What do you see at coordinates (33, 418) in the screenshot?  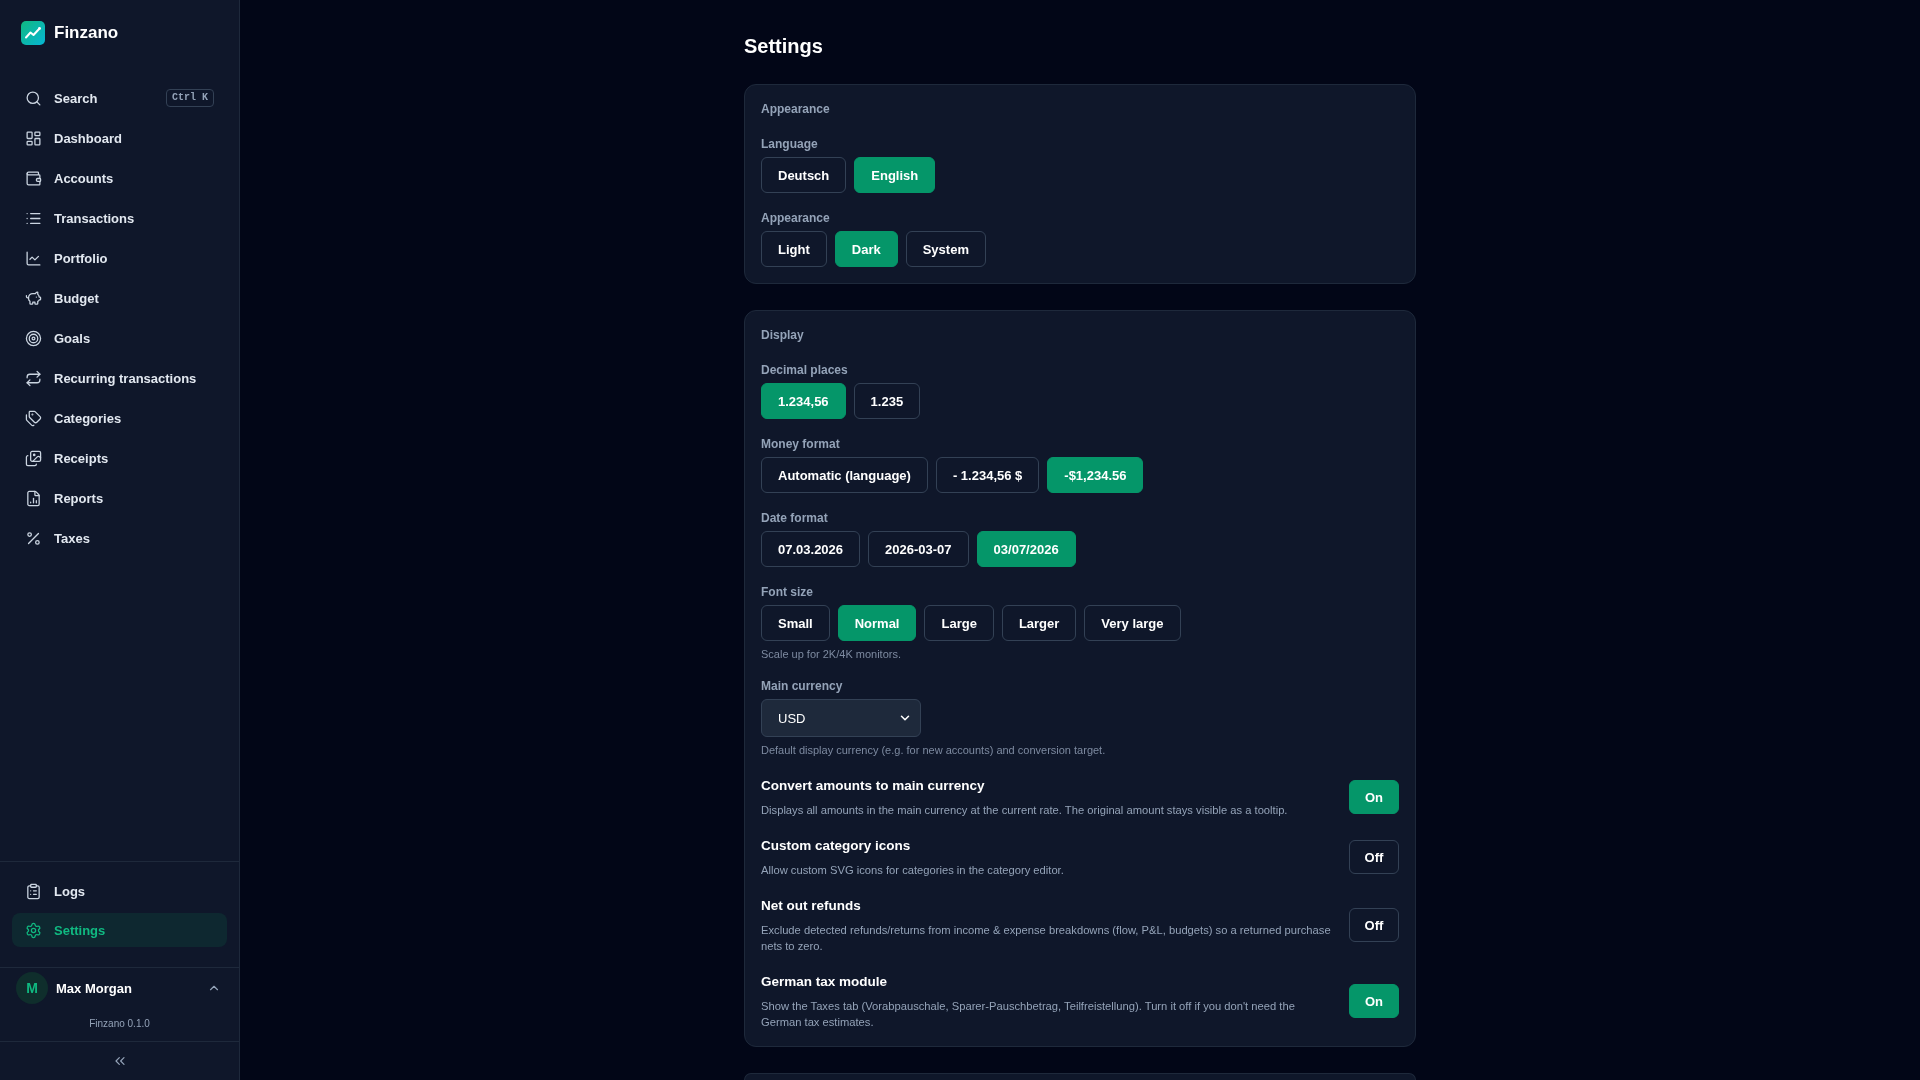 I see `tags-icon` at bounding box center [33, 418].